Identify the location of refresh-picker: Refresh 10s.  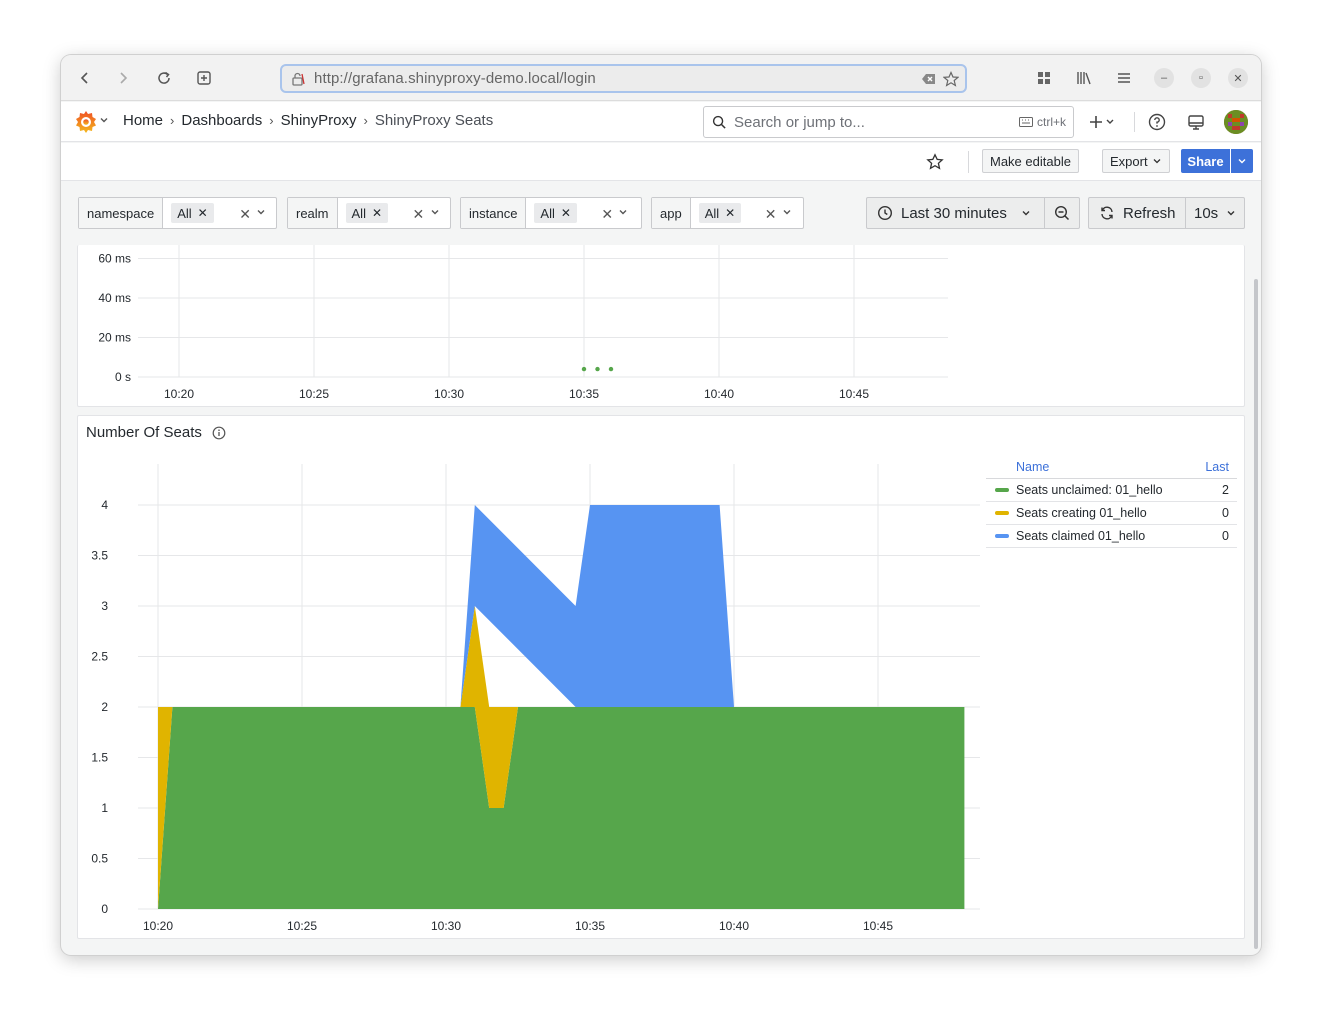
(1166, 213).